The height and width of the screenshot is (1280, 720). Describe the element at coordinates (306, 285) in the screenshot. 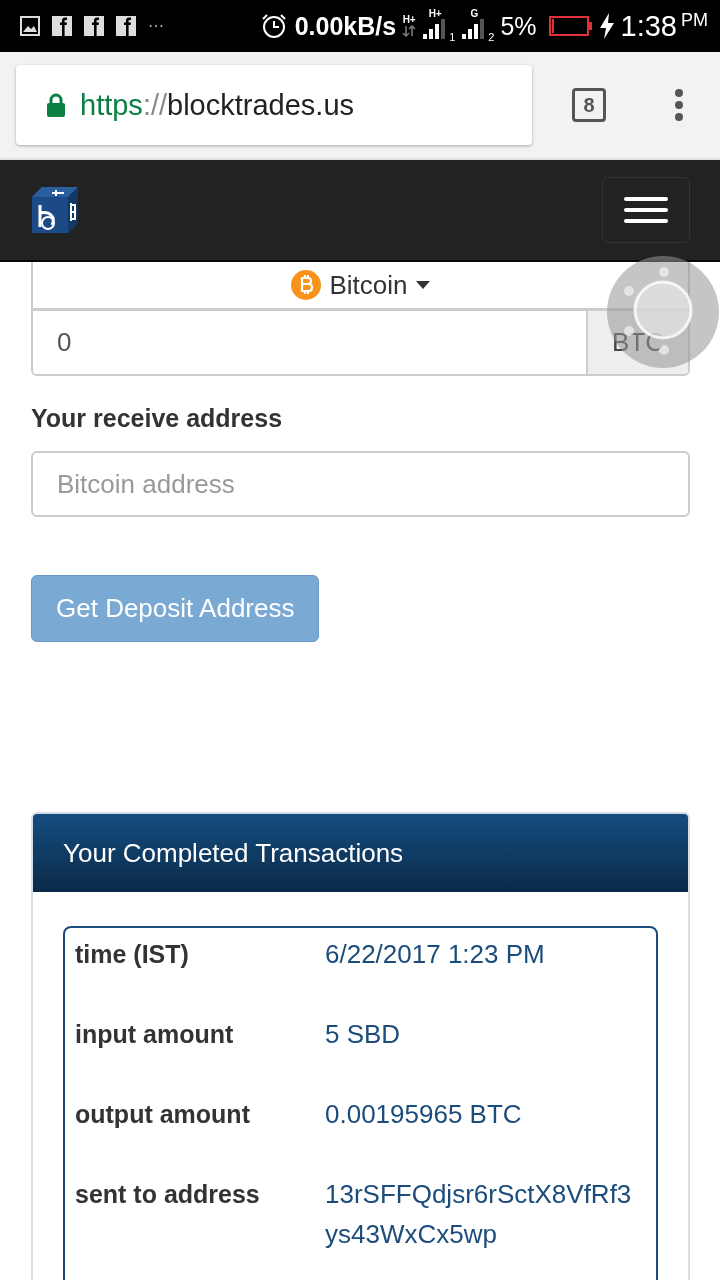

I see `bitcoin-icon` at that location.